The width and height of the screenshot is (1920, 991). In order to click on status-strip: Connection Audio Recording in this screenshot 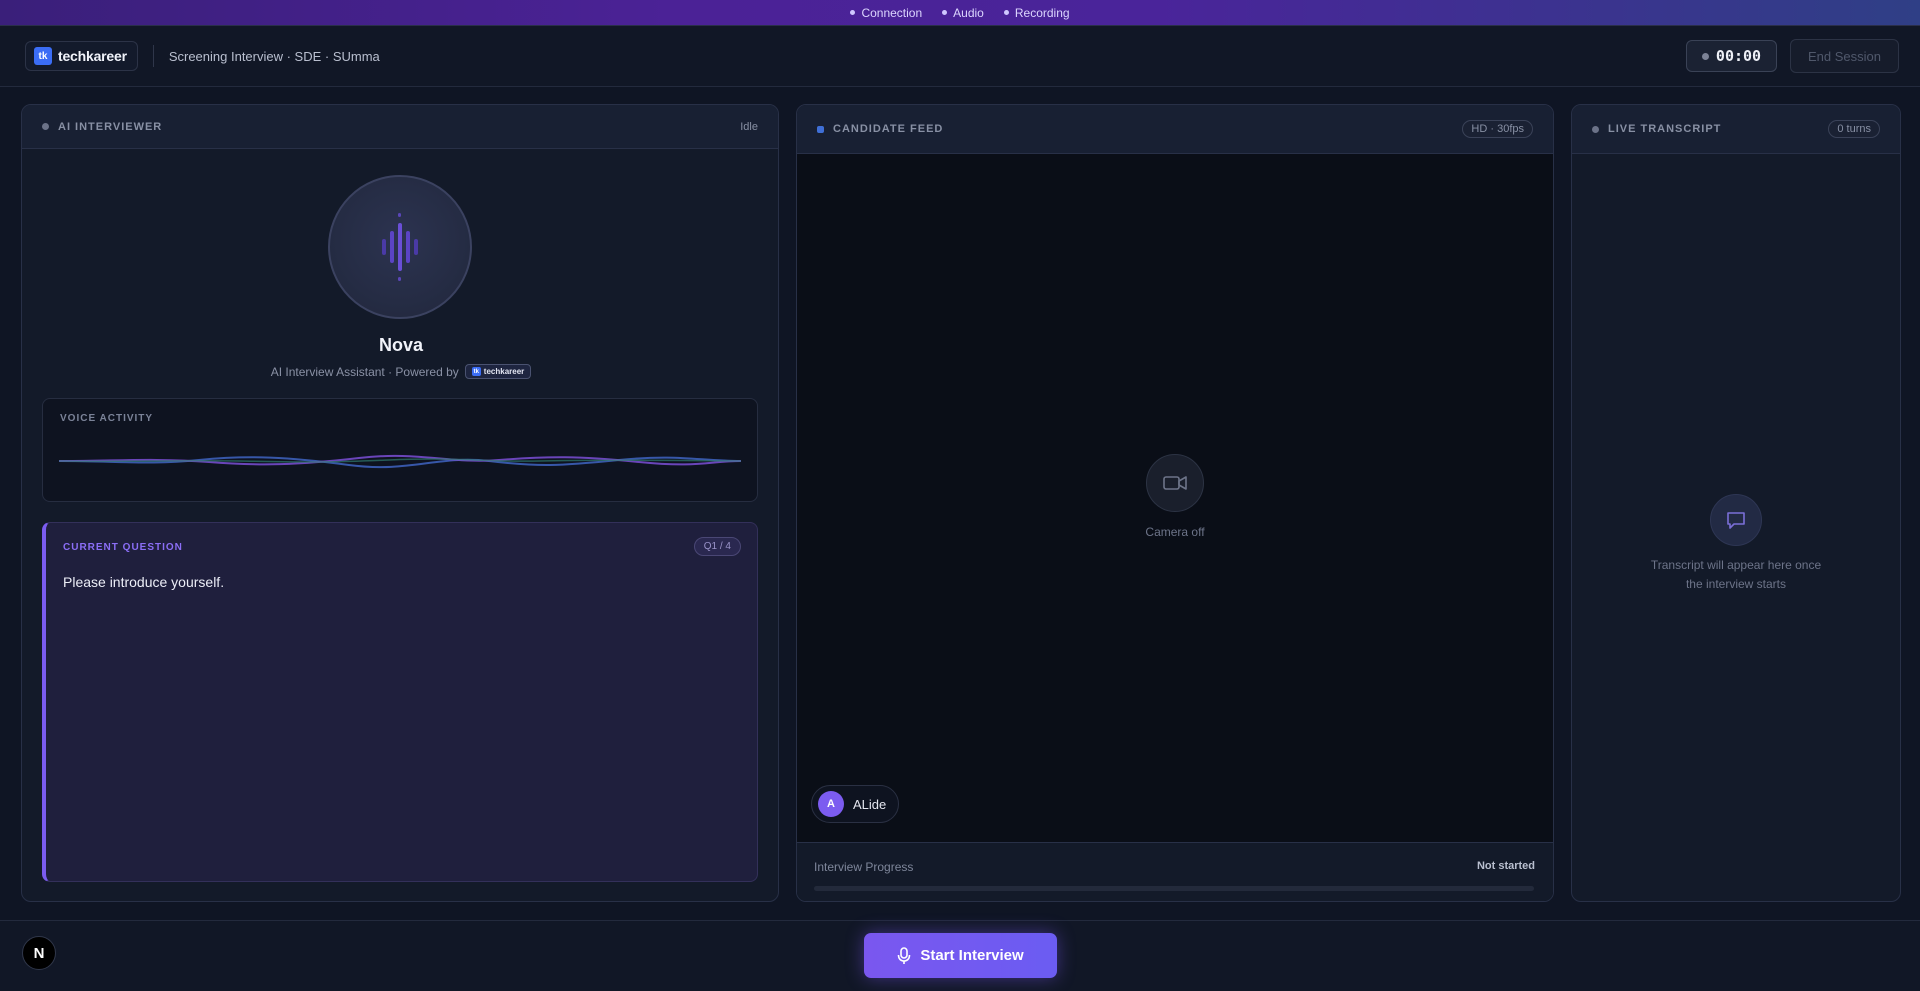, I will do `click(960, 13)`.